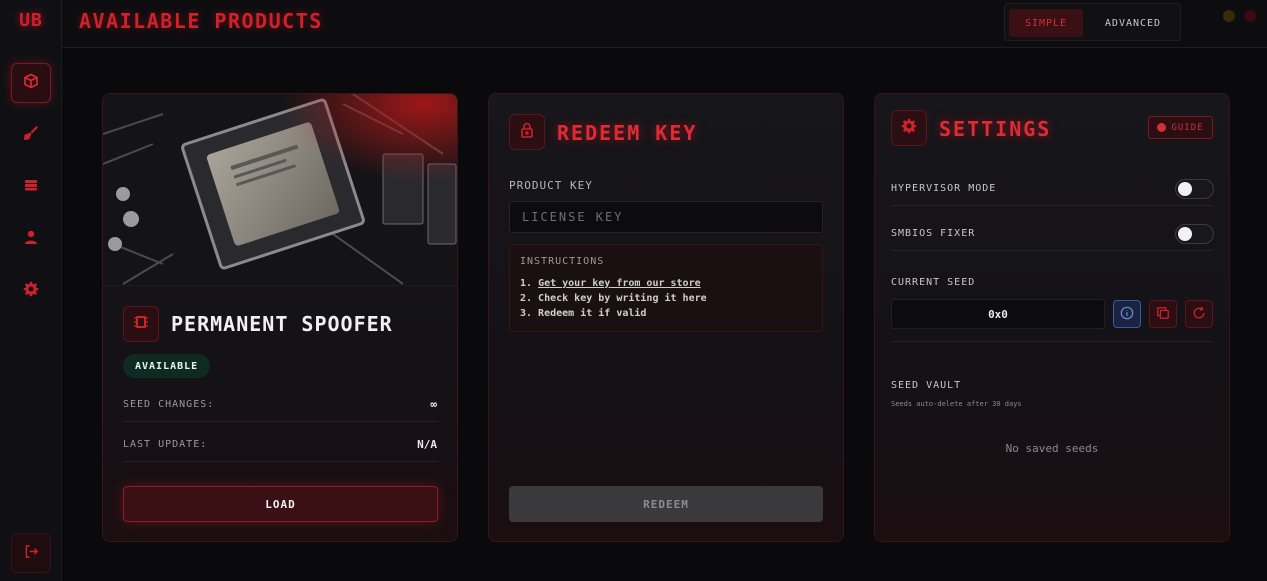 Image resolution: width=1267 pixels, height=581 pixels. I want to click on refresh-icon, so click(1199, 314).